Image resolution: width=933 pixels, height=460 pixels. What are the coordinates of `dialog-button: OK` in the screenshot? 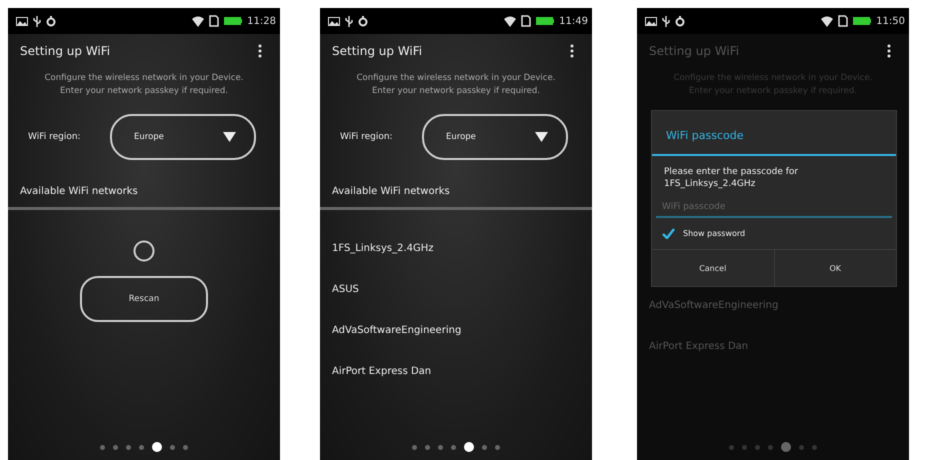 It's located at (835, 268).